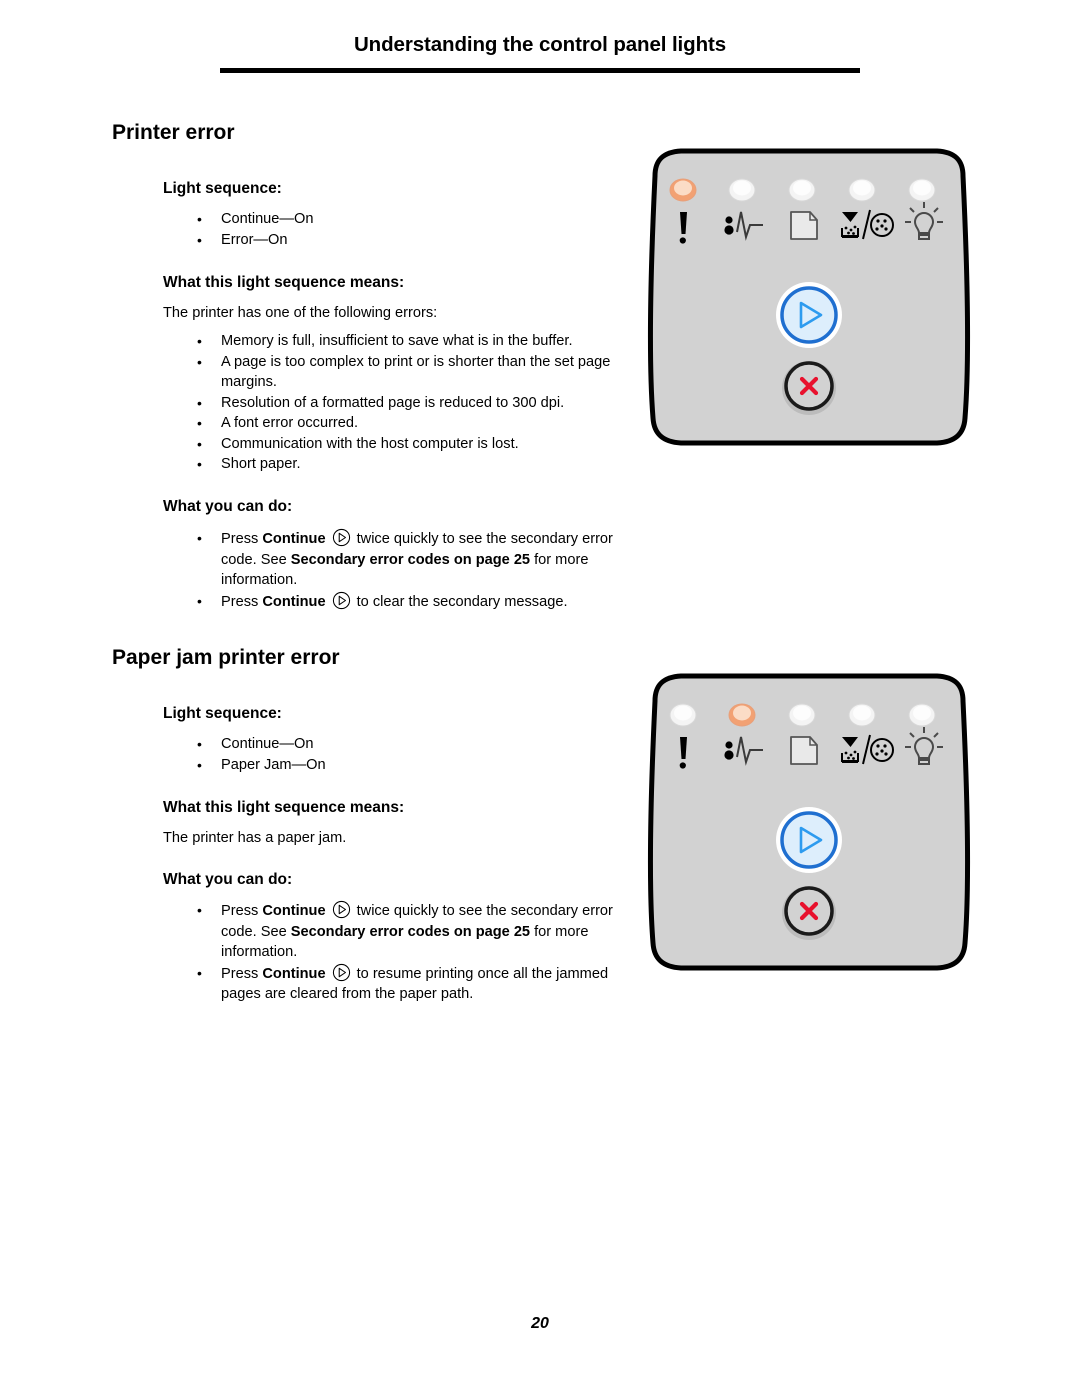  I want to click on means-heading-2: What this light sequence means:, so click(284, 807).